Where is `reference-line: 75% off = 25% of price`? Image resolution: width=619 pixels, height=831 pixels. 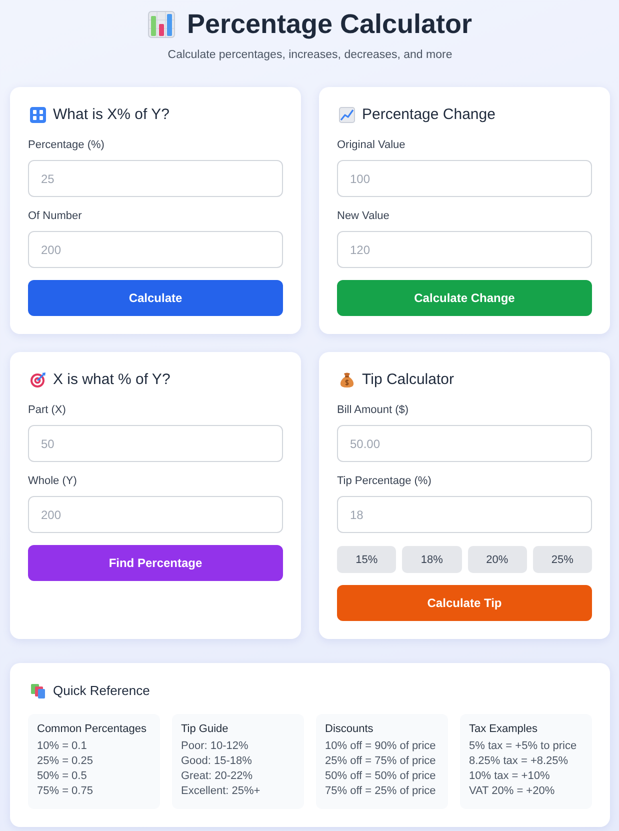
reference-line: 75% off = 25% of price is located at coordinates (380, 791).